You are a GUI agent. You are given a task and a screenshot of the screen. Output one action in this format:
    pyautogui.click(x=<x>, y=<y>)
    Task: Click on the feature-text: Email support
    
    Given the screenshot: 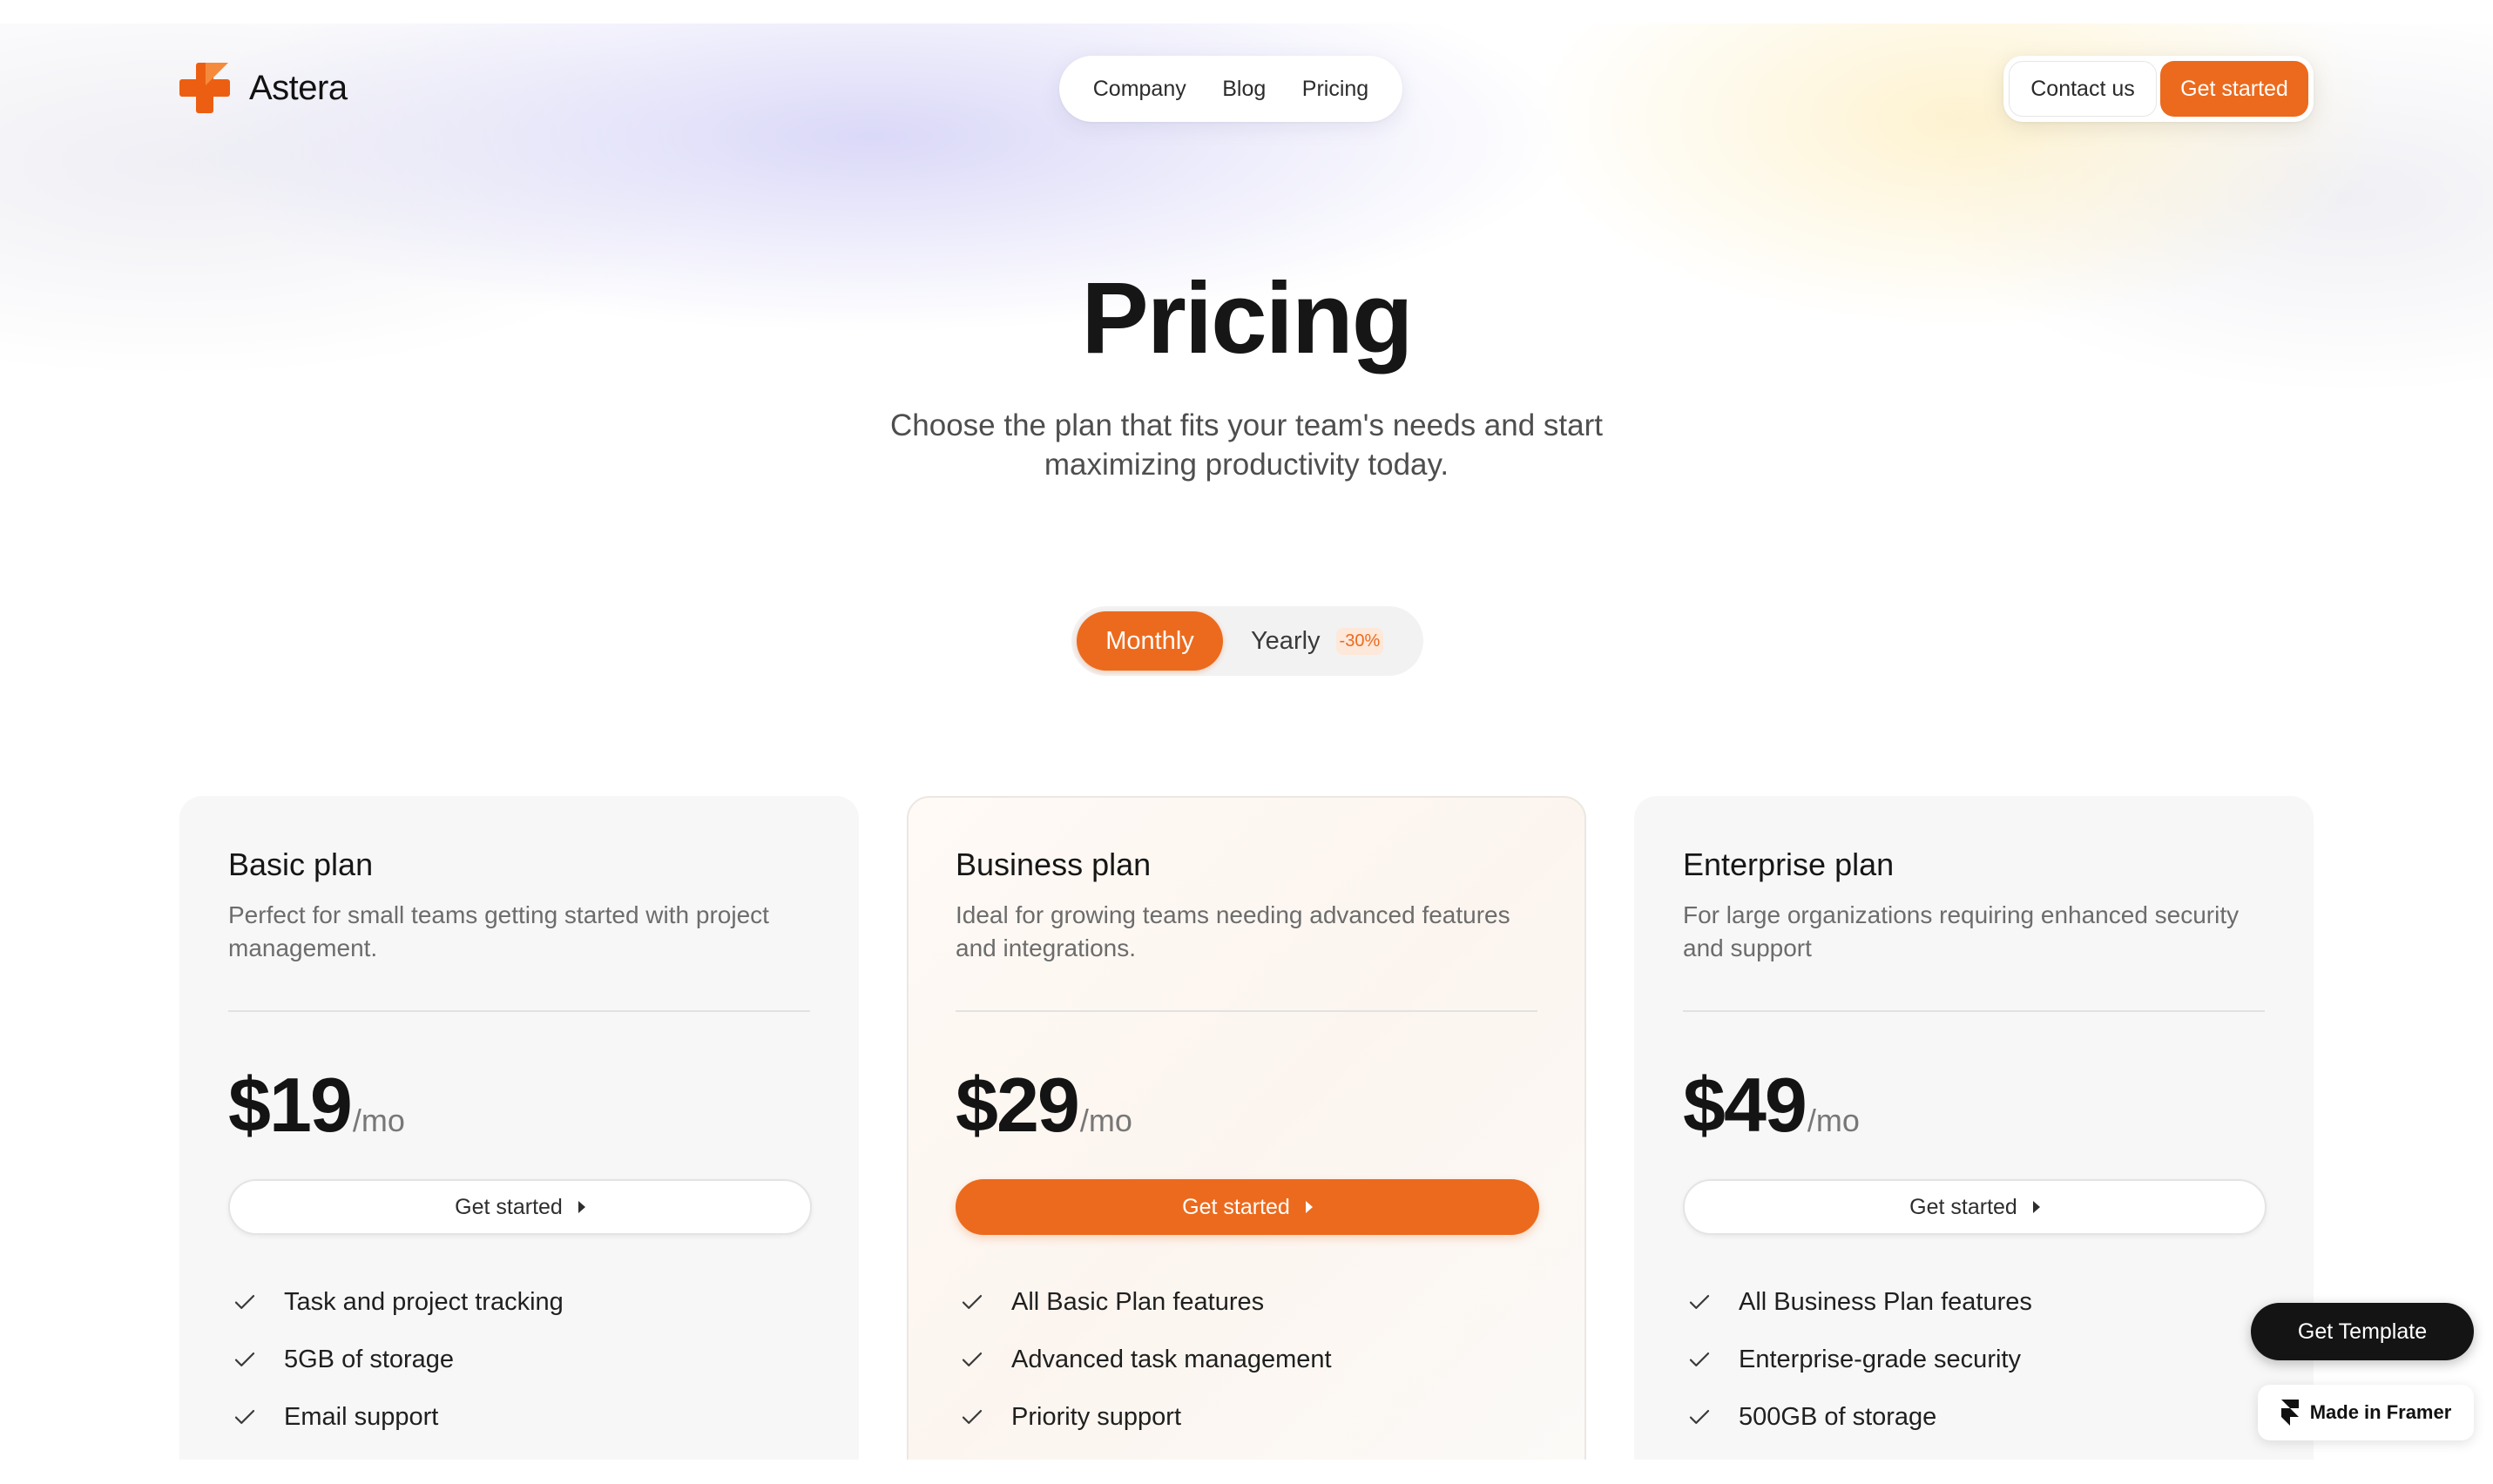 What is the action you would take?
    pyautogui.click(x=362, y=1417)
    